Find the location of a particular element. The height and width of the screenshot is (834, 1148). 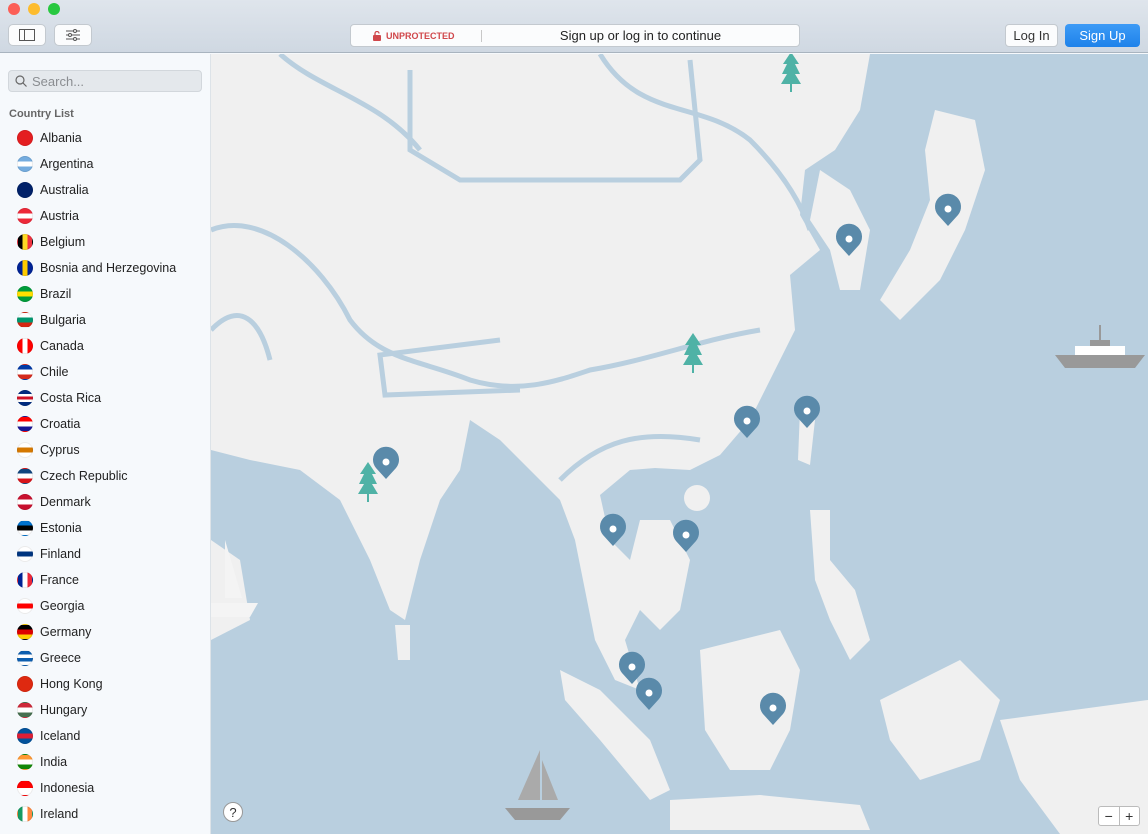

country-item: Belgium is located at coordinates (105, 242).